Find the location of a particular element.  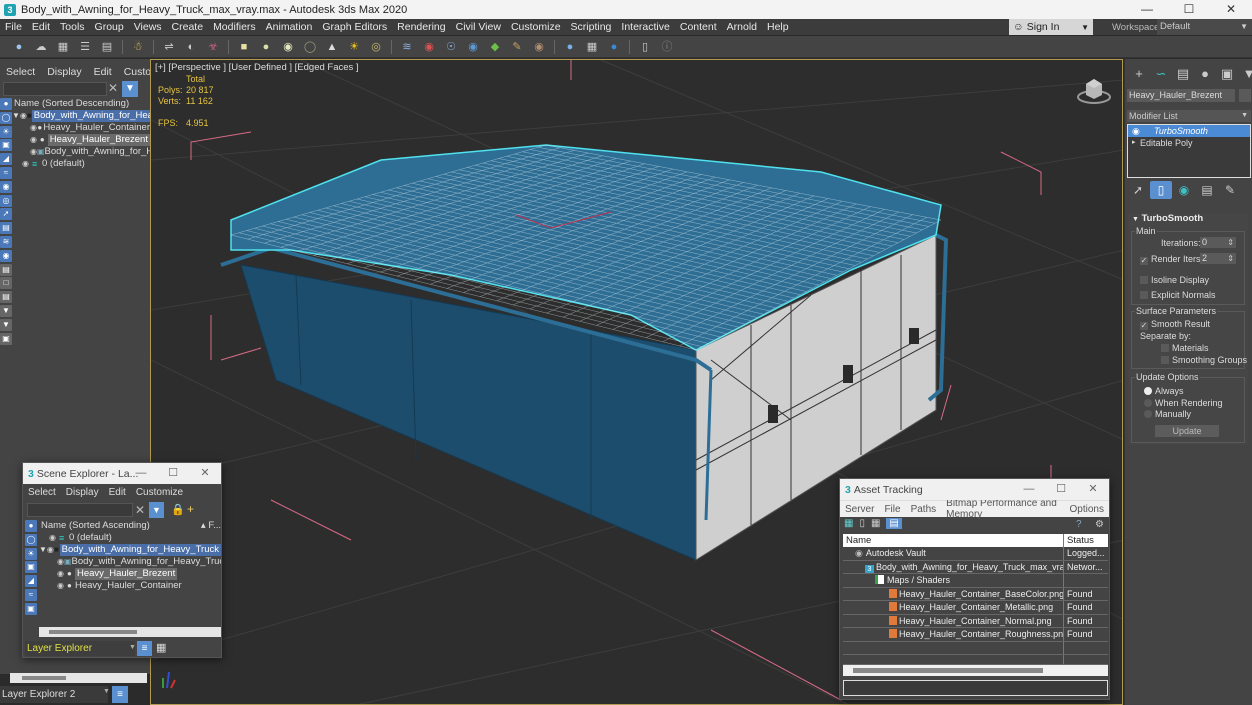

xrefs-filter-icon: ◎ is located at coordinates (6, 200).